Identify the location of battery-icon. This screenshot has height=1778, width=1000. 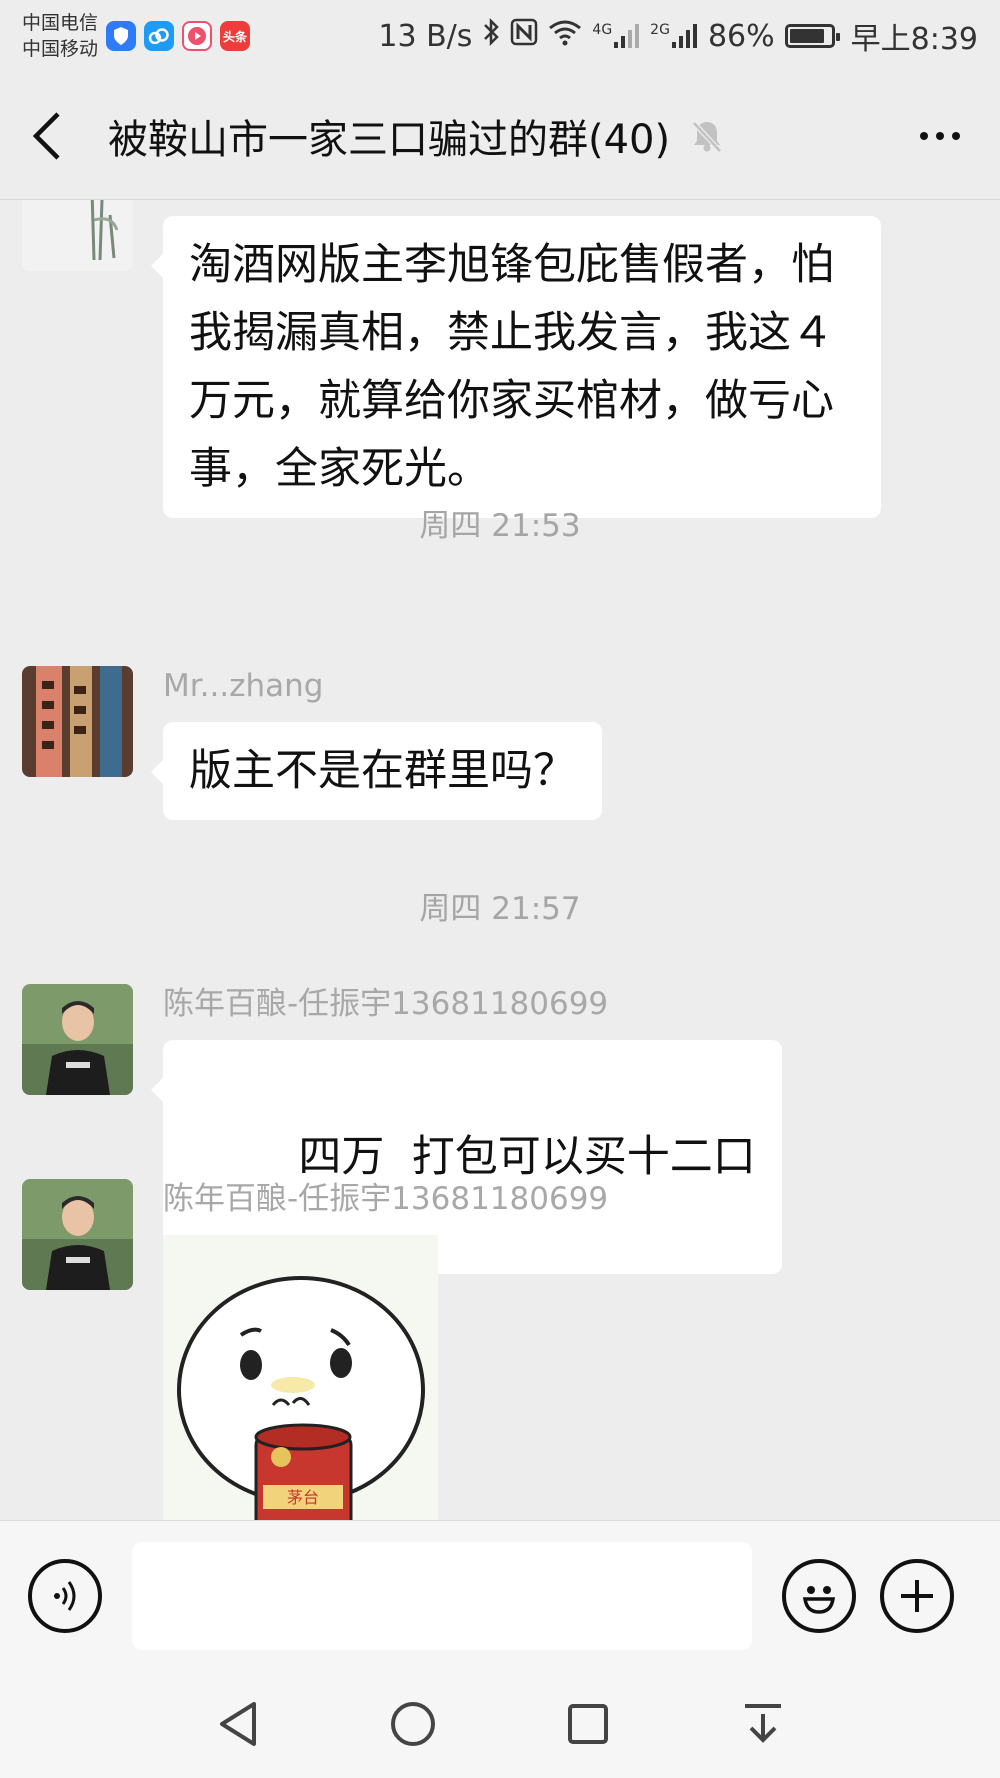
(812, 36).